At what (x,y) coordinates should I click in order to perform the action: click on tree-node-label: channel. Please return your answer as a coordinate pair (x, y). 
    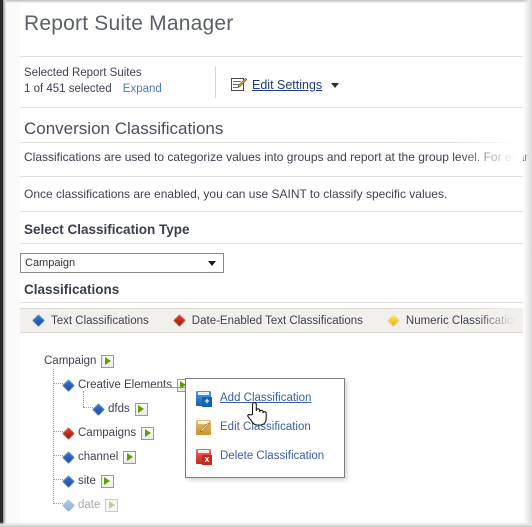
    Looking at the image, I should click on (98, 457).